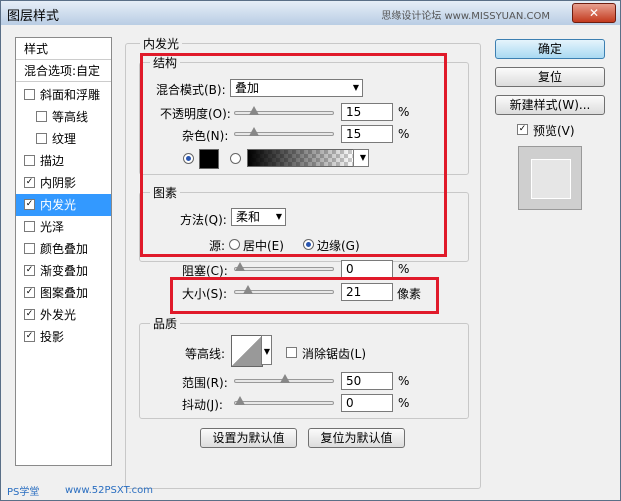 The height and width of the screenshot is (501, 621). Describe the element at coordinates (58, 183) in the screenshot. I see `style-item-label: 内阴影` at that location.